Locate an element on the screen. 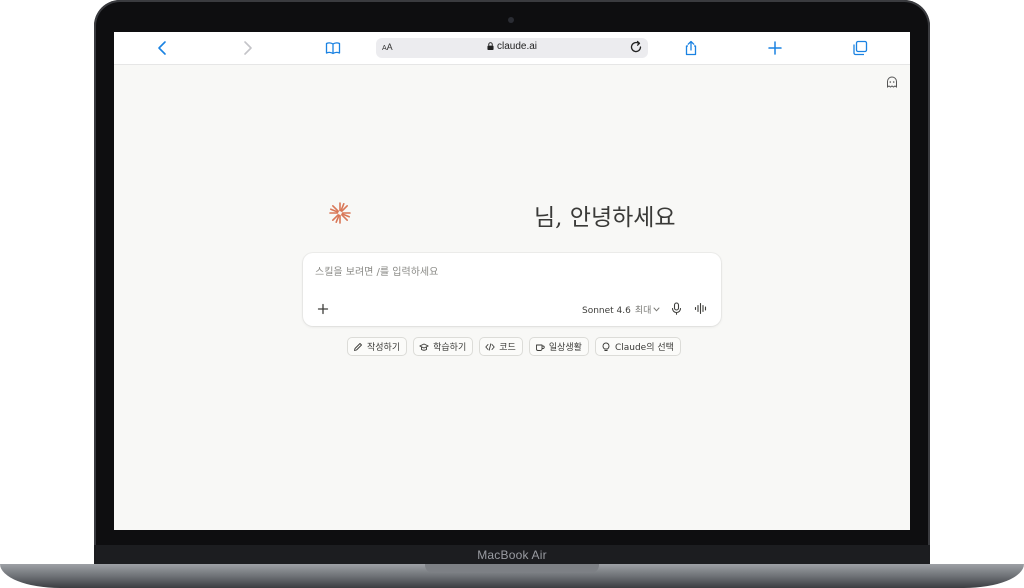 The image size is (1024, 588). claude-starburst-icon is located at coordinates (340, 213).